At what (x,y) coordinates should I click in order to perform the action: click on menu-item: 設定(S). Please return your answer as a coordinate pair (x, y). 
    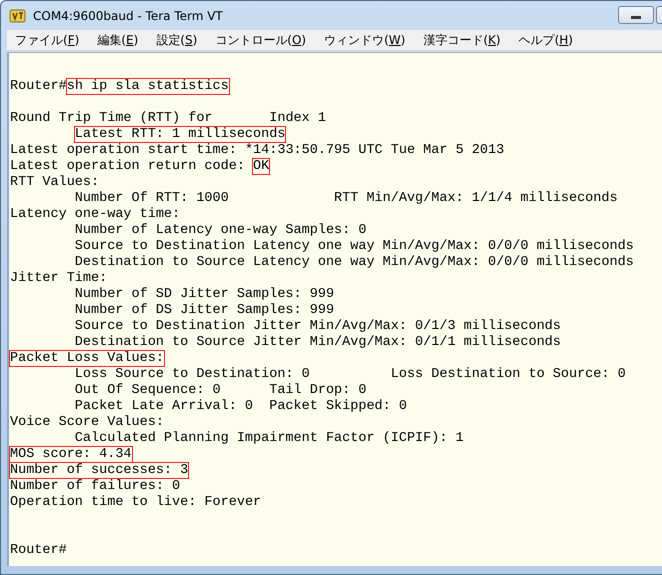
    Looking at the image, I should click on (177, 40).